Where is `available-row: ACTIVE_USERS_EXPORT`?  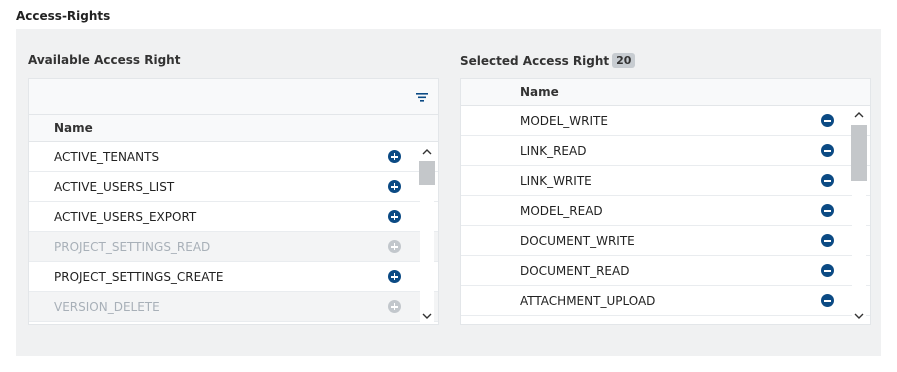
available-row: ACTIVE_USERS_EXPORT is located at coordinates (233, 217).